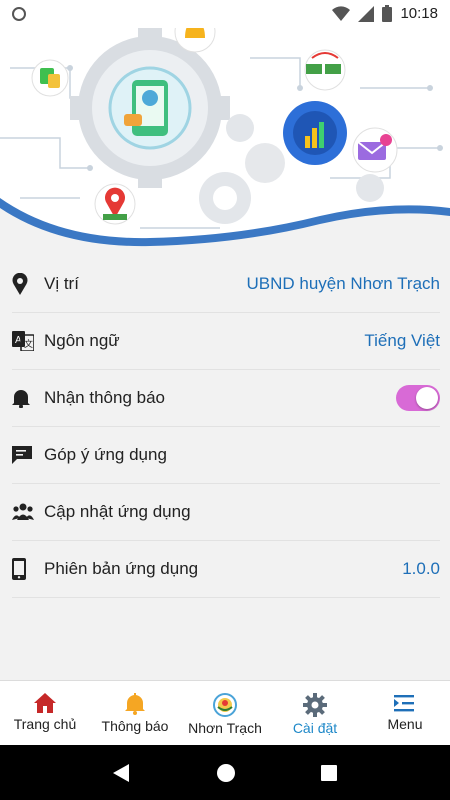 Image resolution: width=450 pixels, height=800 pixels. Describe the element at coordinates (404, 703) in the screenshot. I see `menu-icon` at that location.